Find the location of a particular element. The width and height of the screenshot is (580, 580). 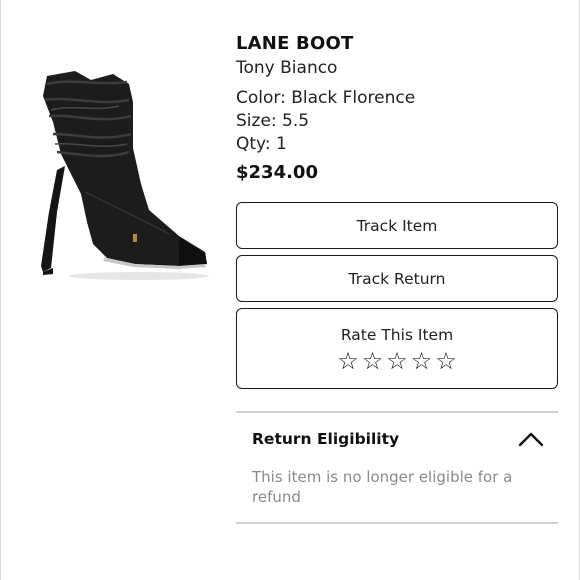

product-brand: Tony Bianco is located at coordinates (287, 68).